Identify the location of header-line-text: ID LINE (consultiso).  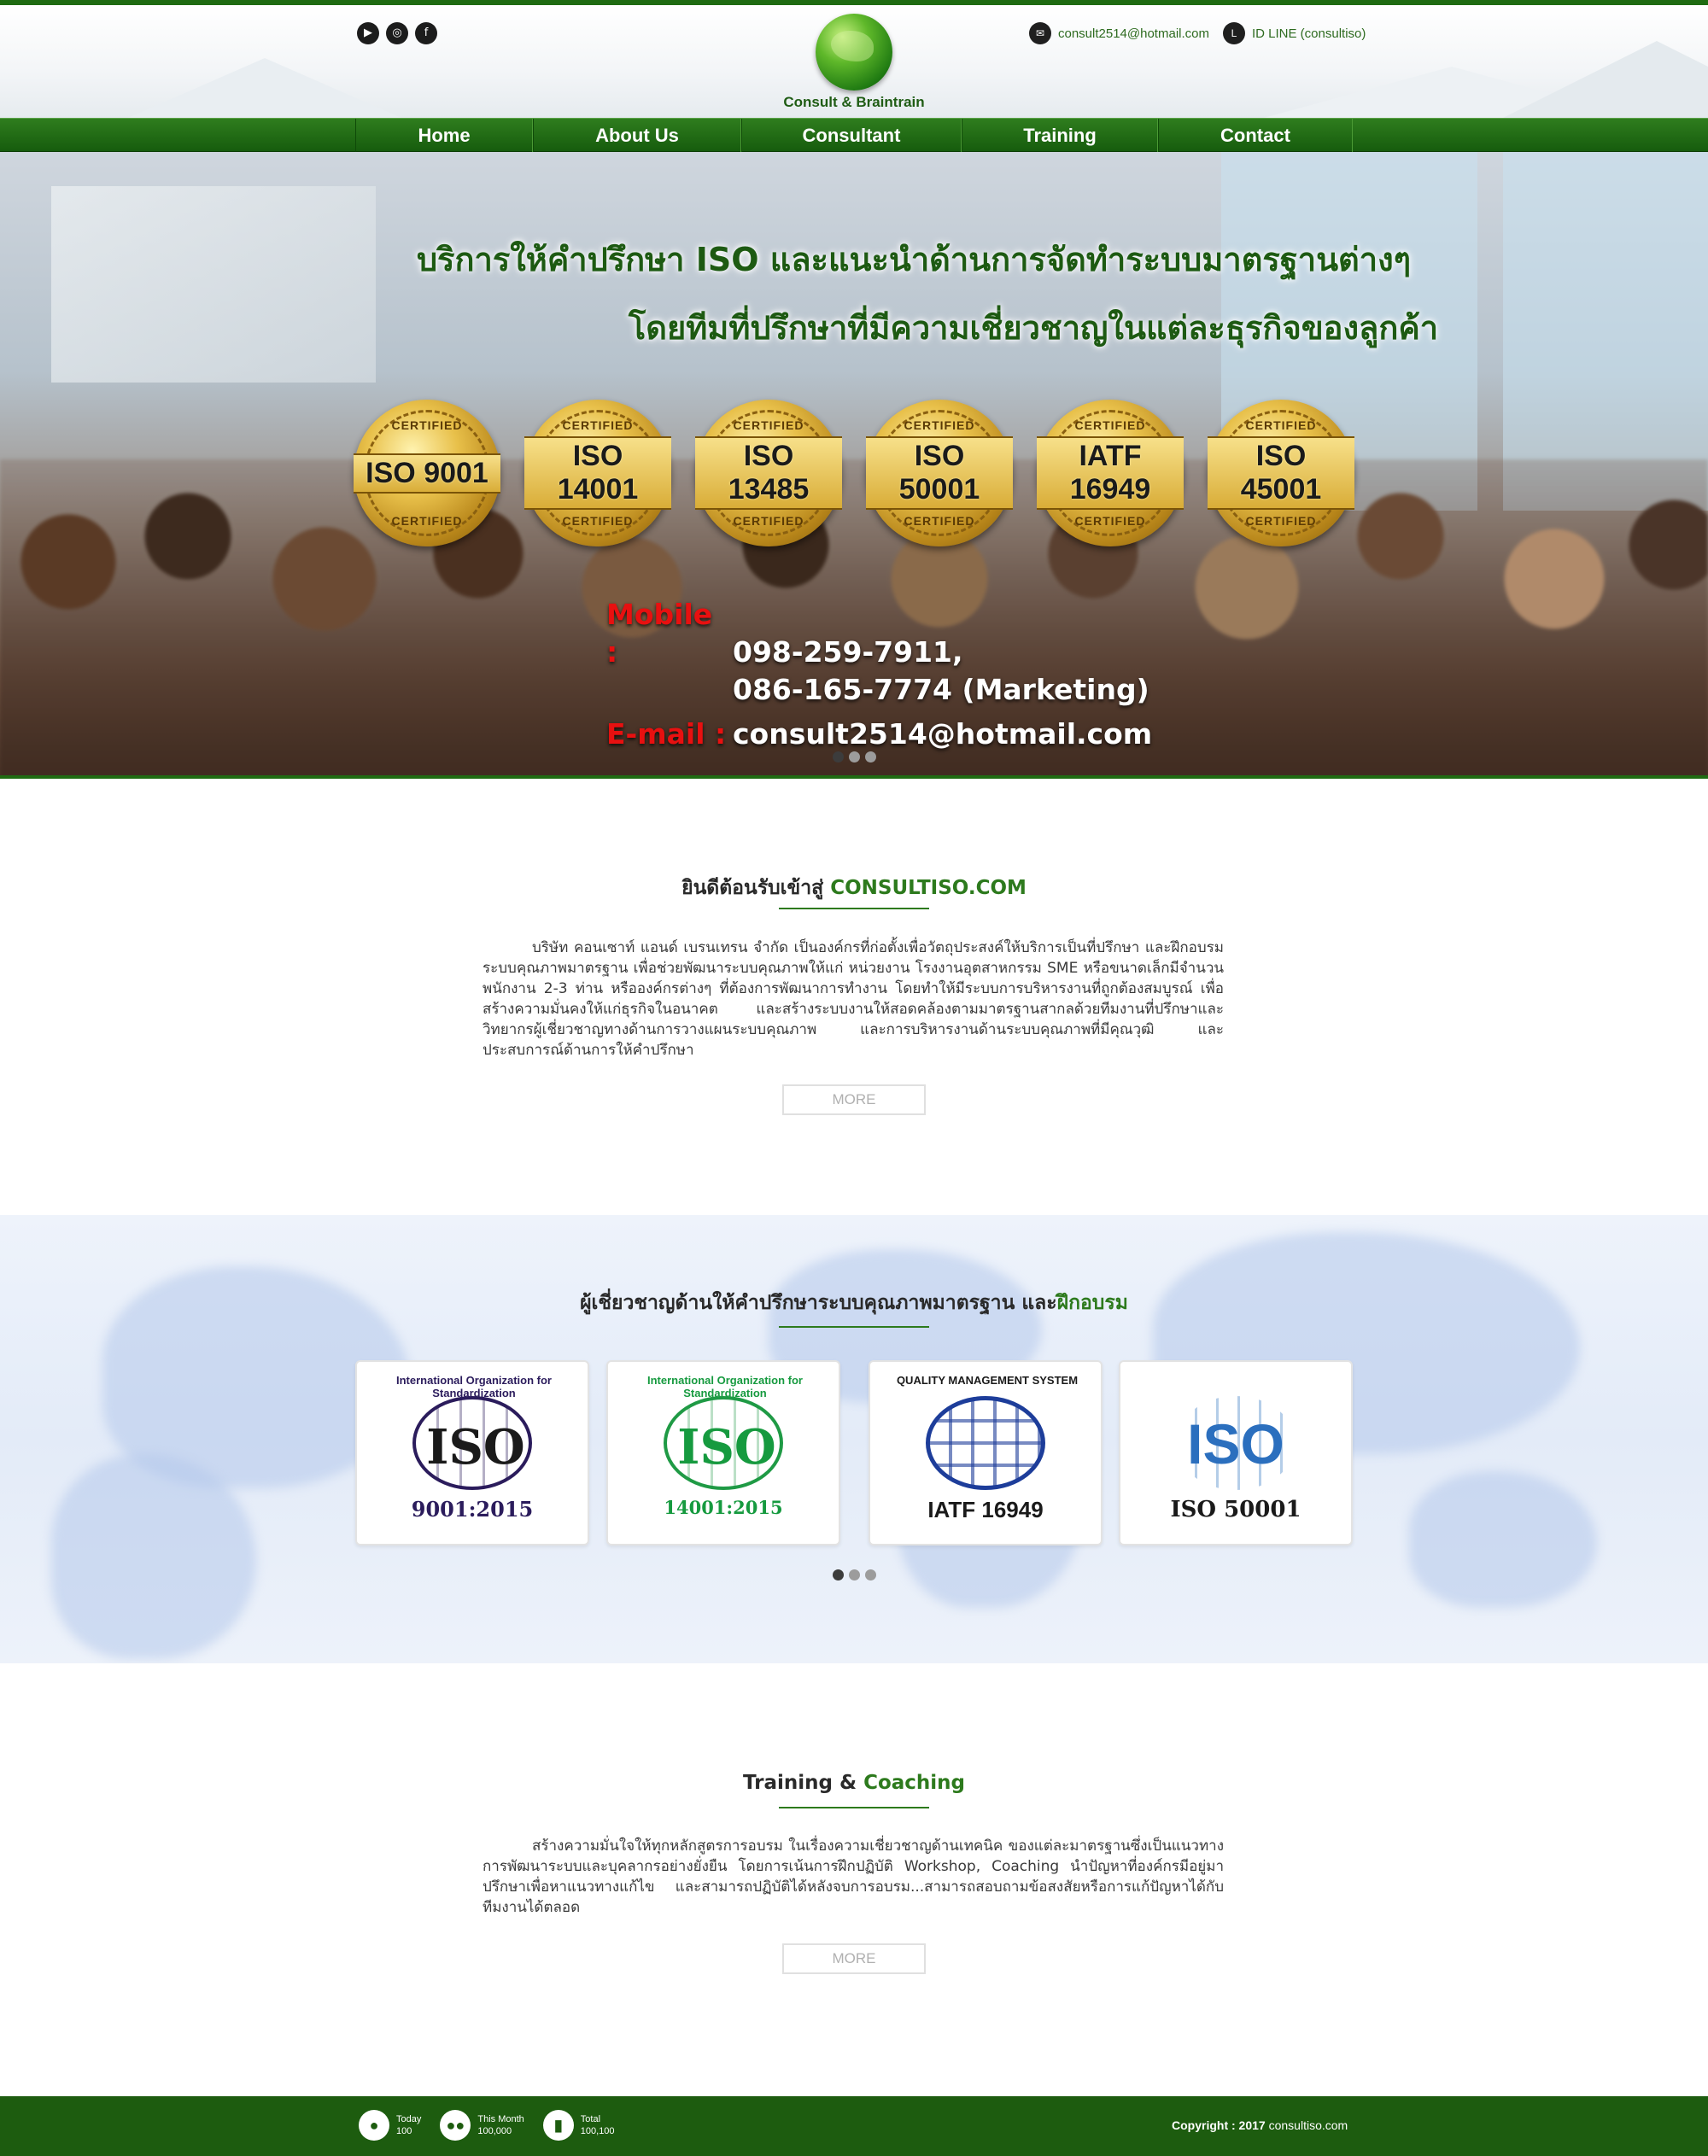
(1308, 33).